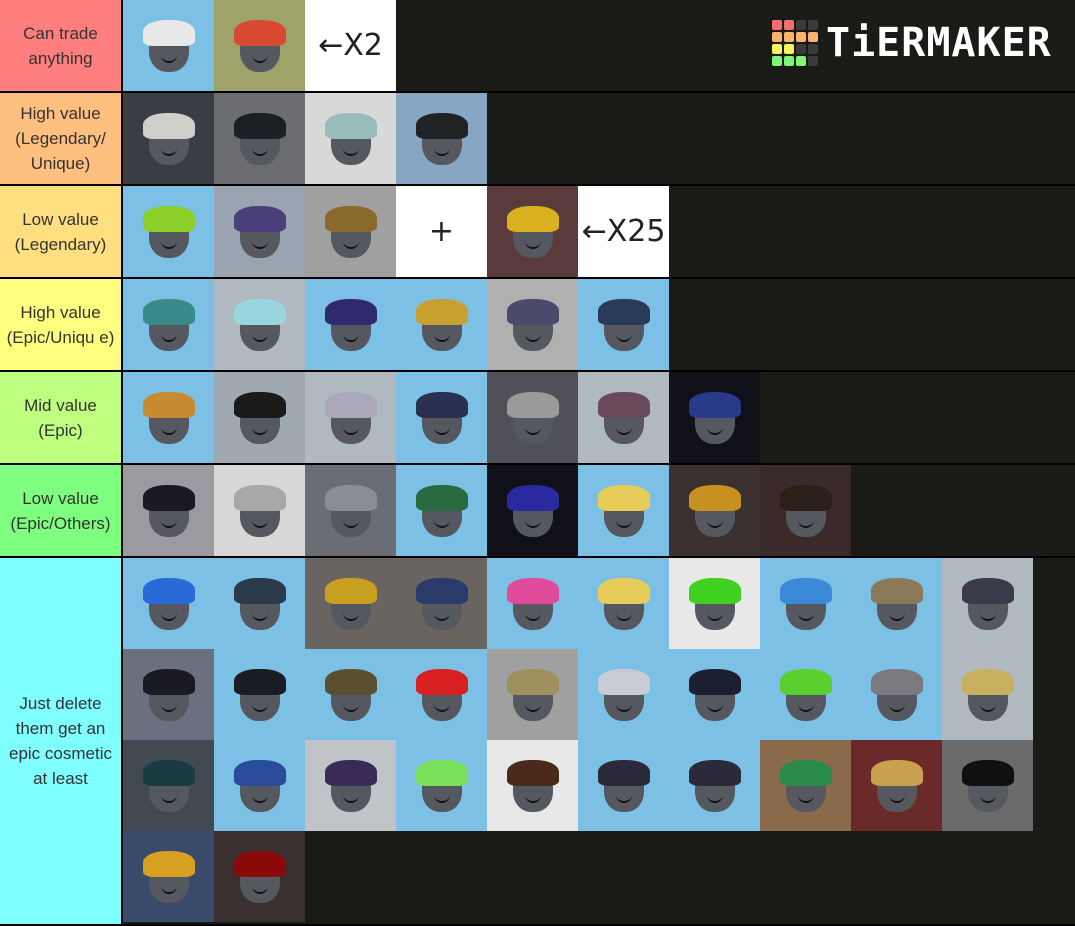 The image size is (1075, 926). I want to click on tier-item-teal-hair, so click(168, 785).